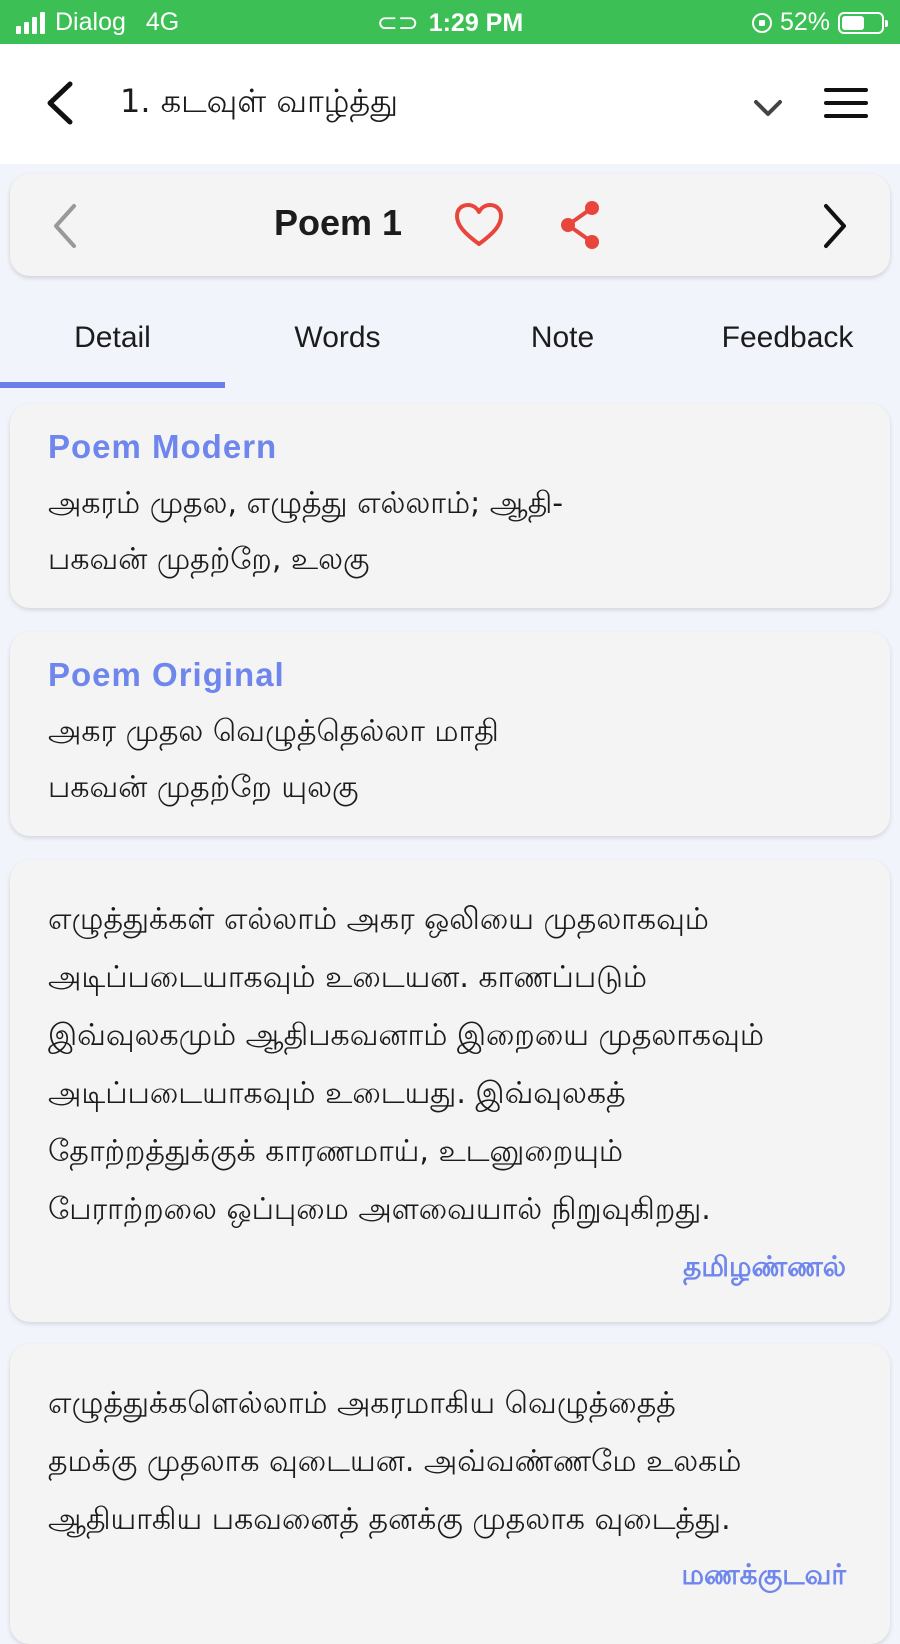  What do you see at coordinates (112, 344) in the screenshot?
I see `tab-detail: Detail` at bounding box center [112, 344].